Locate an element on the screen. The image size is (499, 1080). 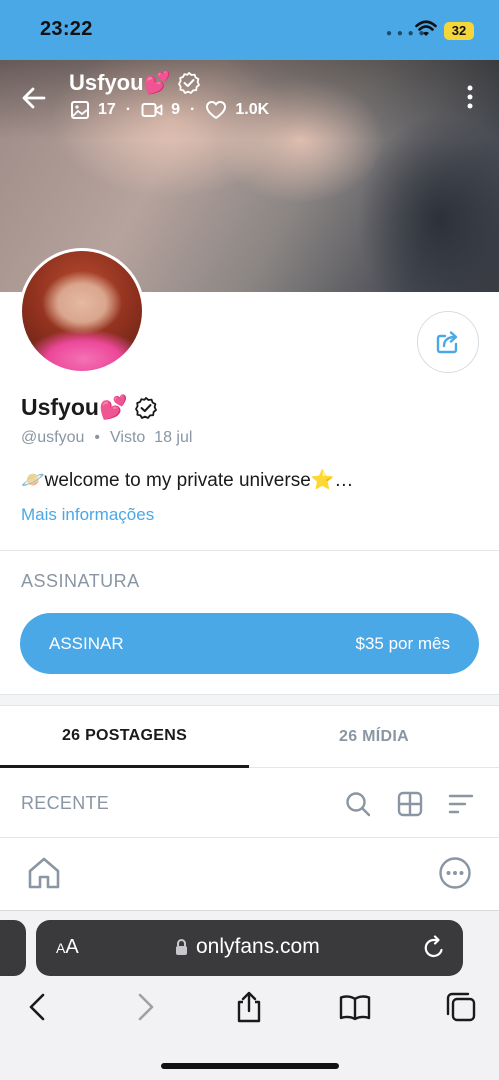
browser-forward-icon is located at coordinates (145, 1007).